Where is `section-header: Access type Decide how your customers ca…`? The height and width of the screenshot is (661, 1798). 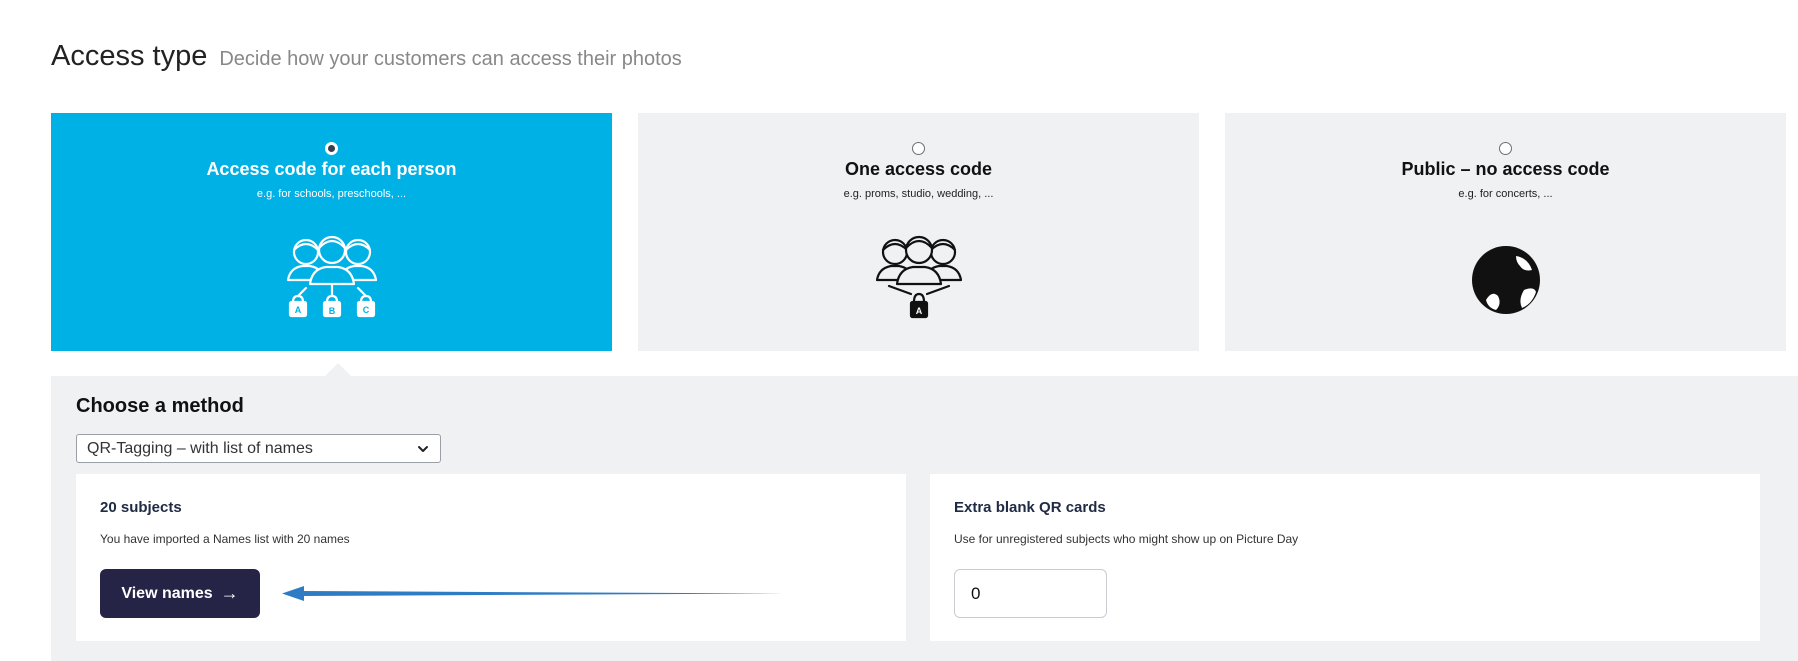
section-header: Access type Decide how your customers ca… is located at coordinates (366, 56).